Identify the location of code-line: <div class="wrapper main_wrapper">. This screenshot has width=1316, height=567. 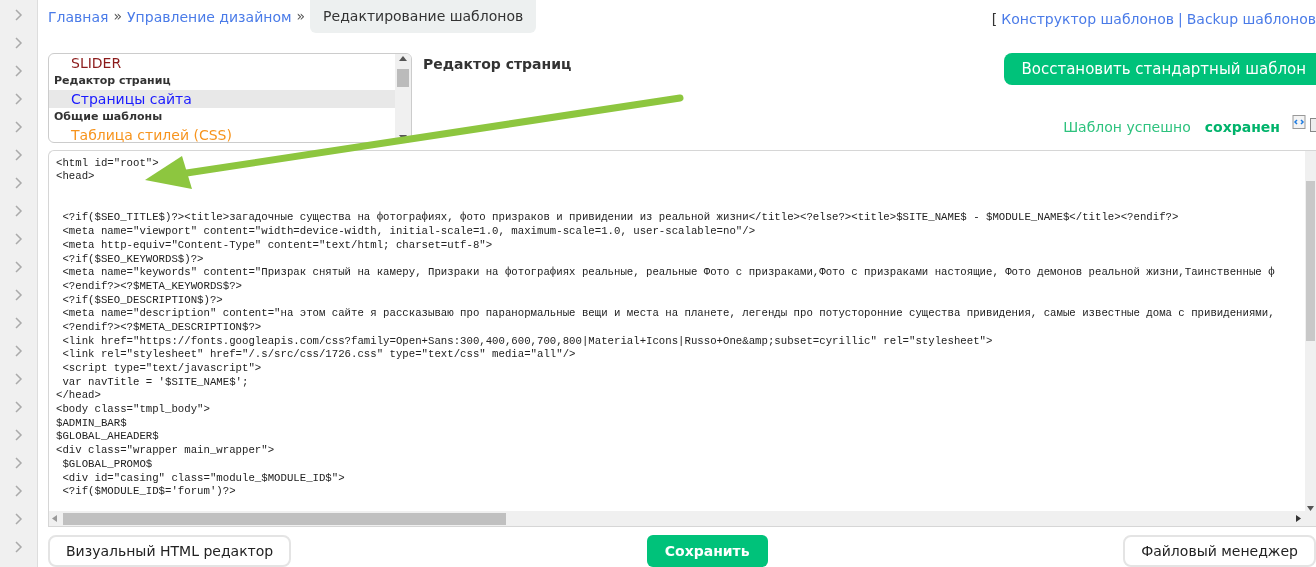
(166, 451).